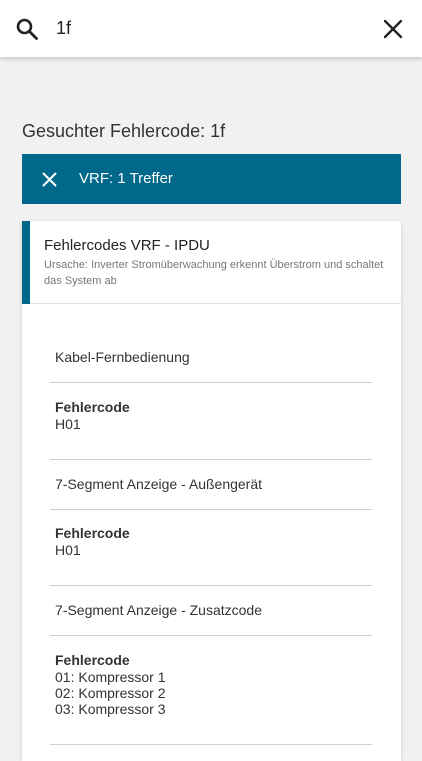 Image resolution: width=422 pixels, height=761 pixels. I want to click on result-group-header: VRF: 1 Treffer, so click(211, 179).